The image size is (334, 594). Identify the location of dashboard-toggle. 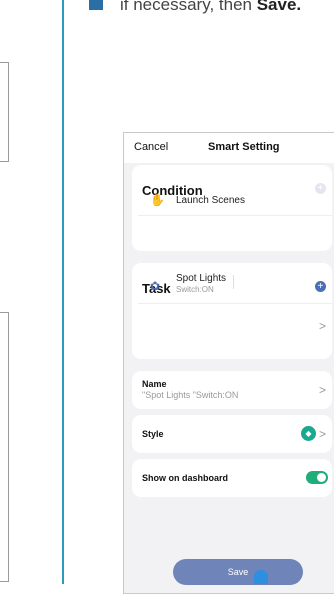
(317, 477).